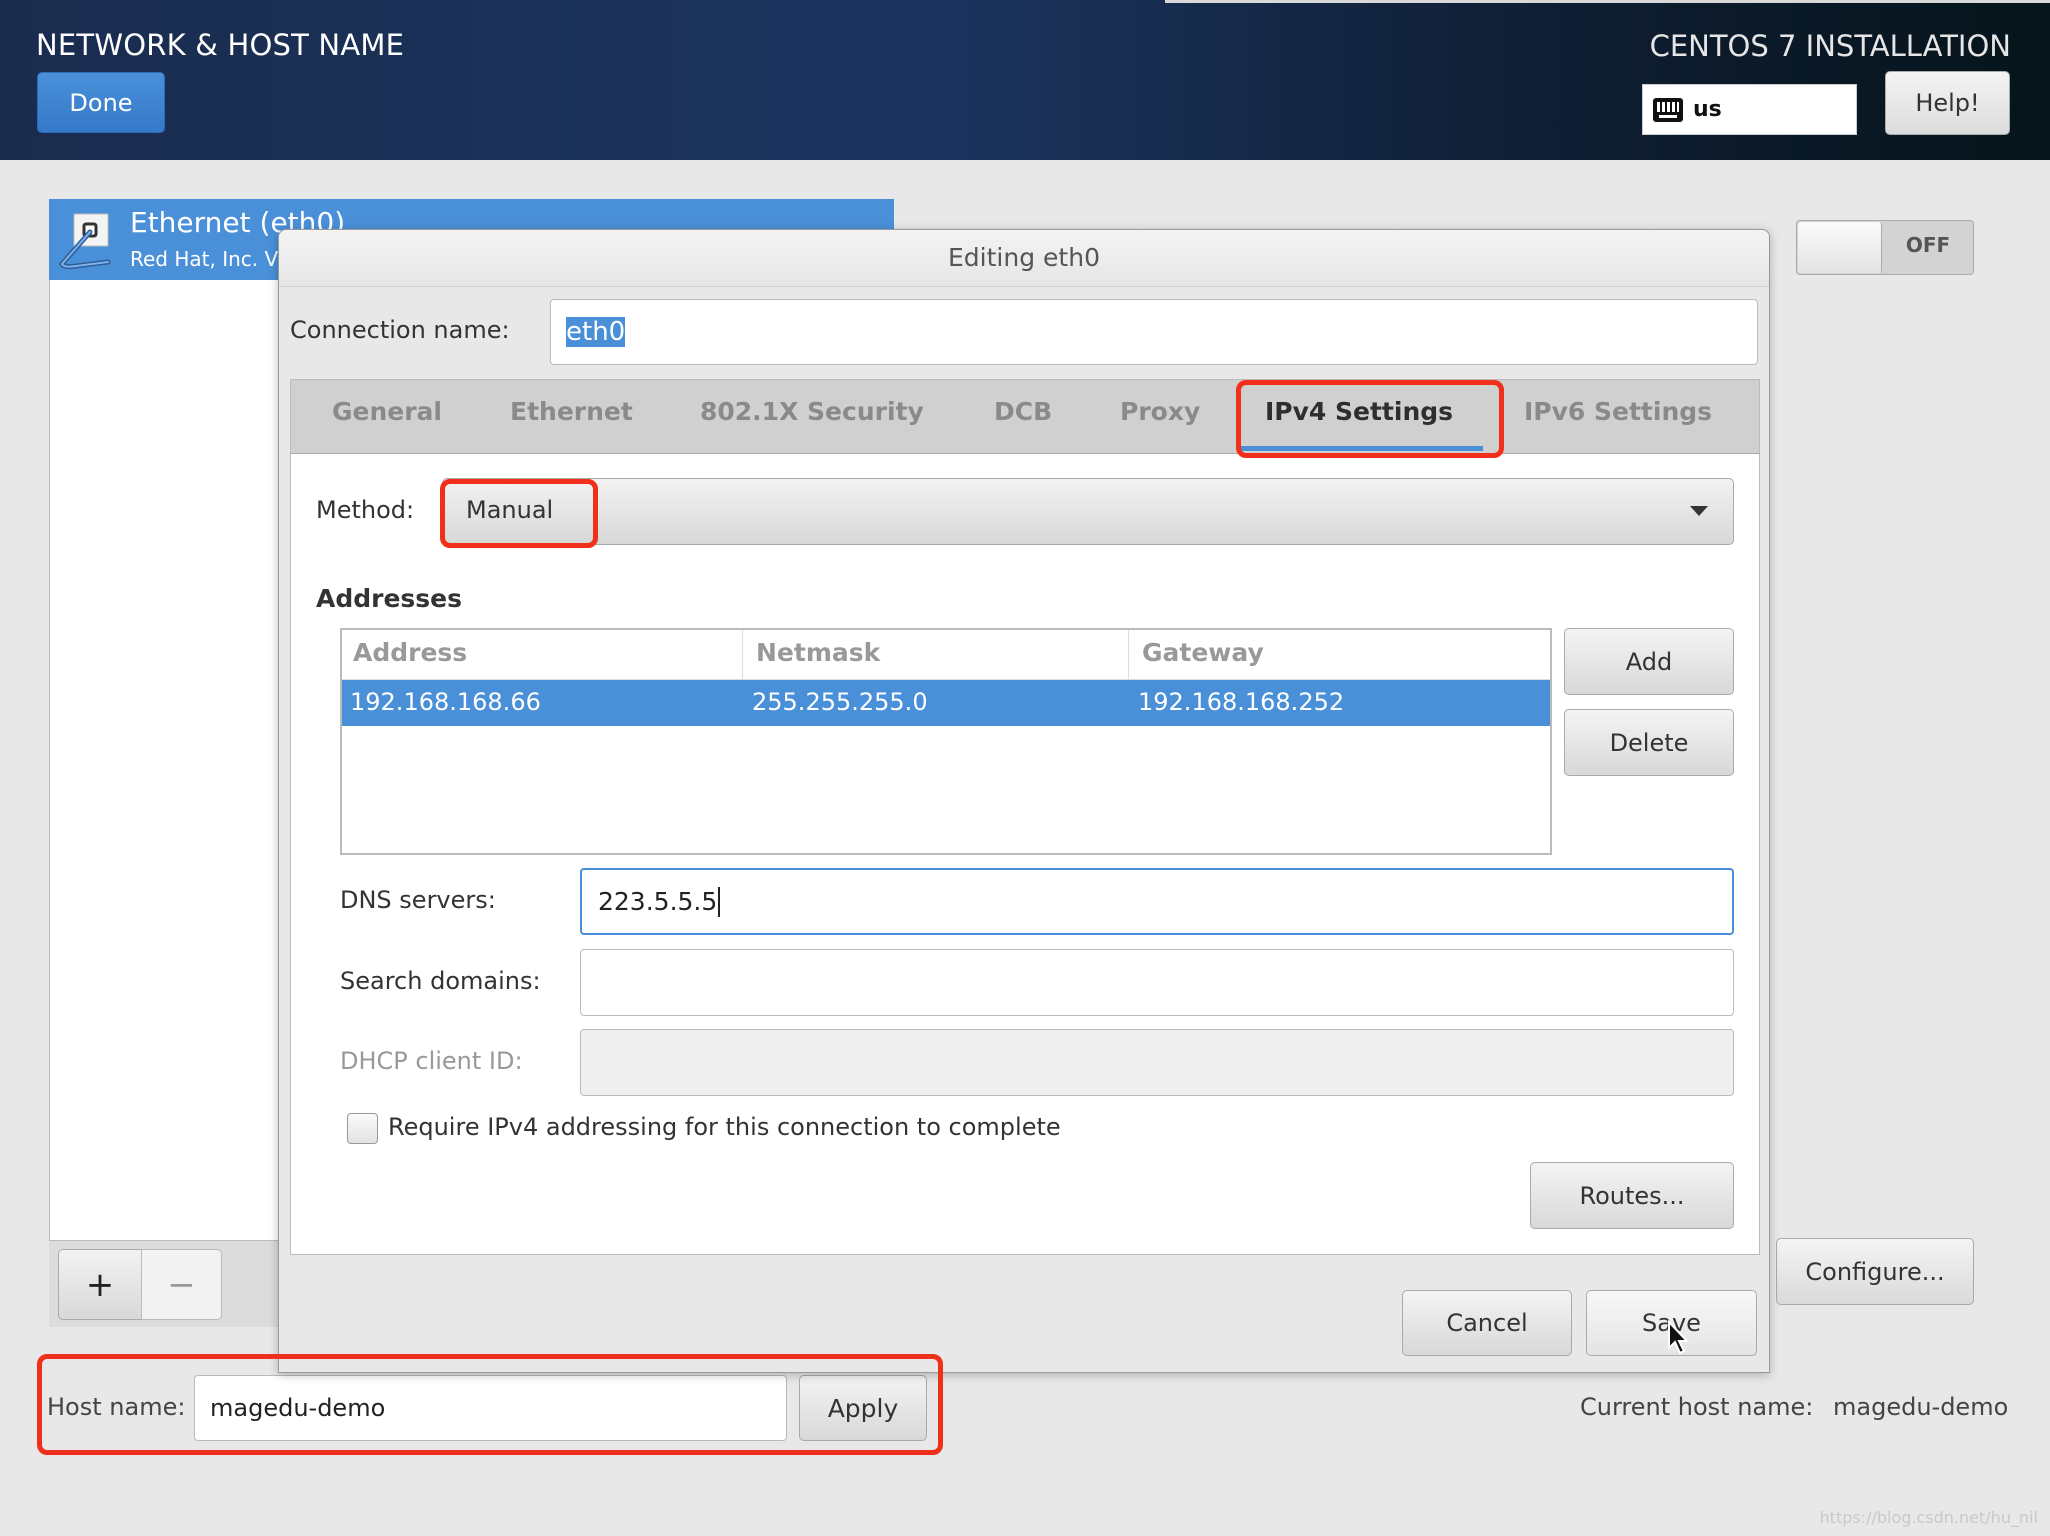  What do you see at coordinates (1749, 109) in the screenshot?
I see `keyboard-layout-indicator: us` at bounding box center [1749, 109].